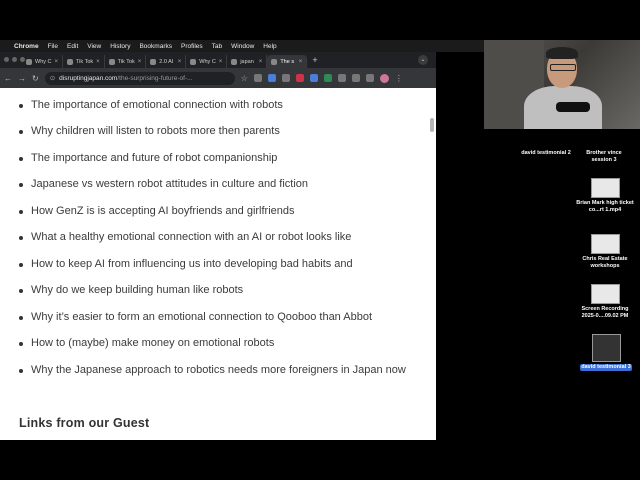 The height and width of the screenshot is (480, 640). I want to click on menu-file: File, so click(53, 46).